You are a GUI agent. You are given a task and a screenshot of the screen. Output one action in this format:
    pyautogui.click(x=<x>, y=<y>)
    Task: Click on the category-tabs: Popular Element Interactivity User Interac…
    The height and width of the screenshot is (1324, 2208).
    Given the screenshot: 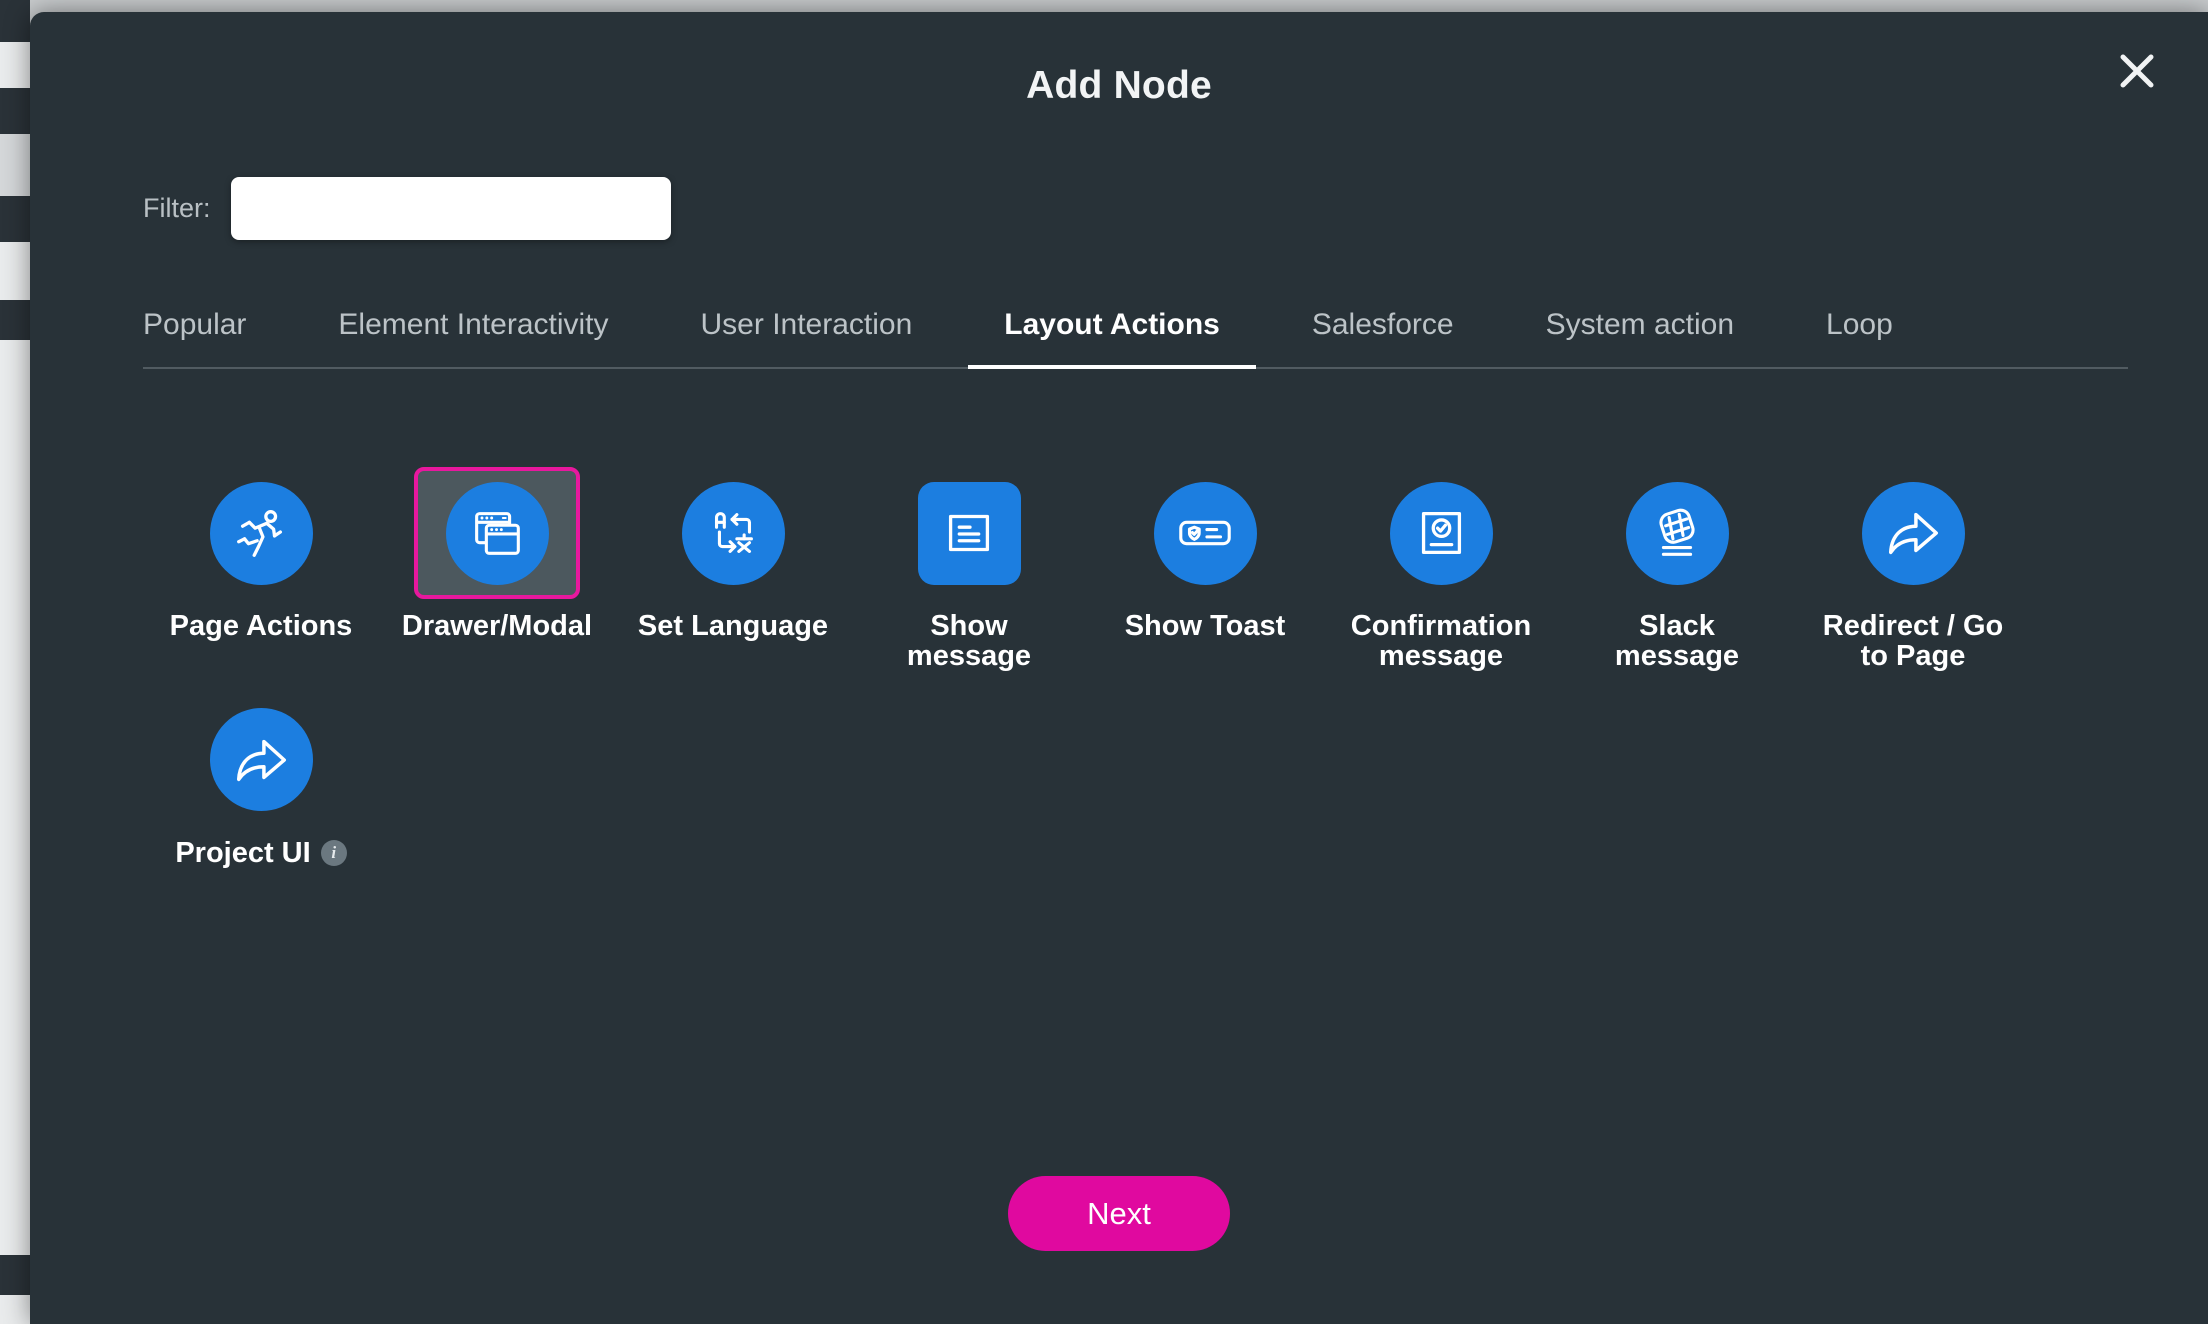 What is the action you would take?
    pyautogui.click(x=1135, y=335)
    